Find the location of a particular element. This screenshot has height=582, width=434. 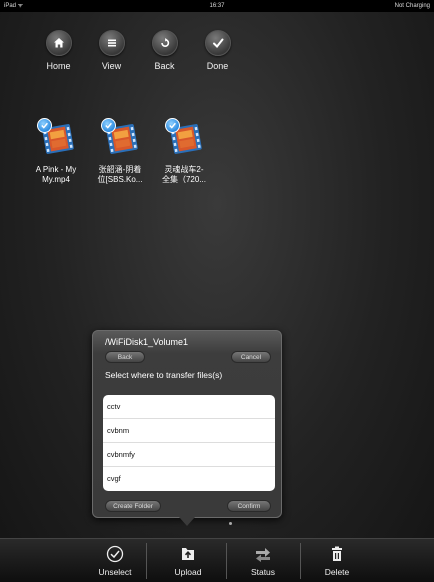

delete-label: Delete is located at coordinates (337, 572).